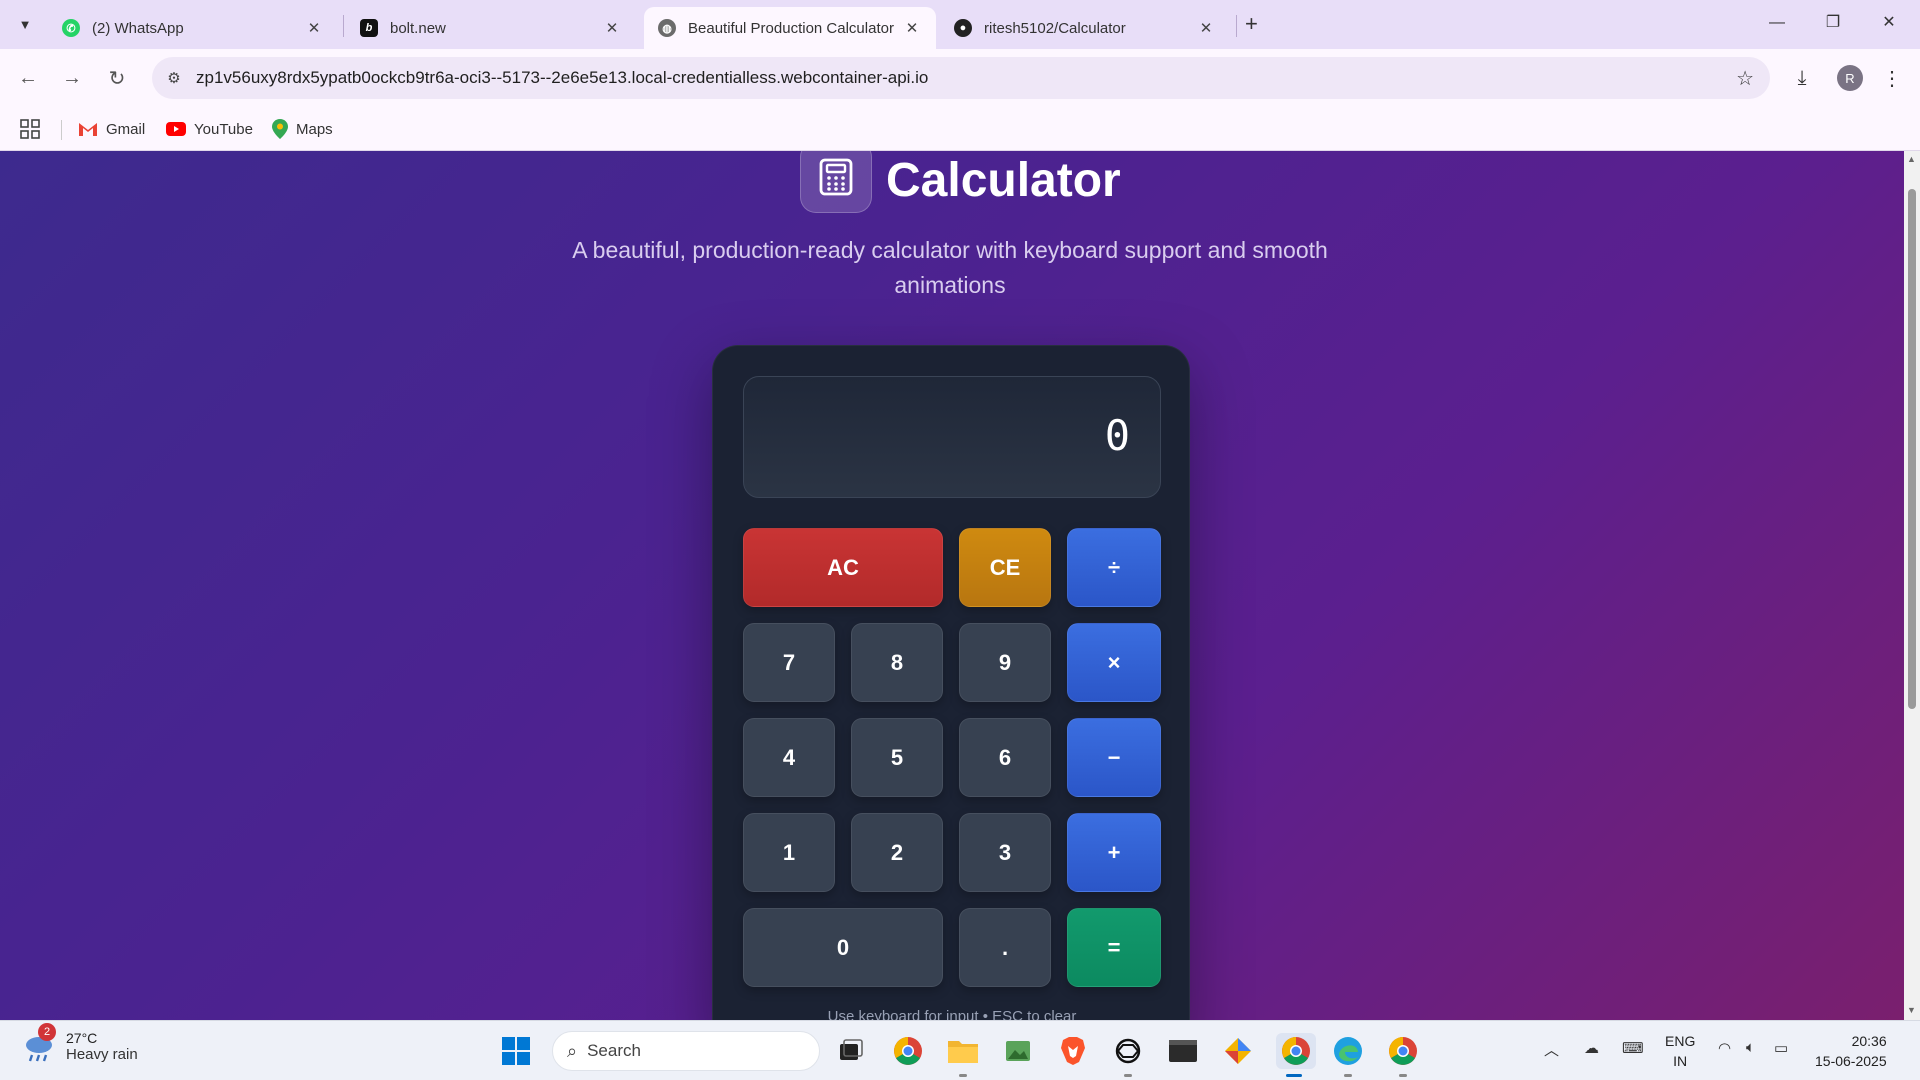 The image size is (1920, 1080). I want to click on window-close-button: ✕, so click(1889, 23).